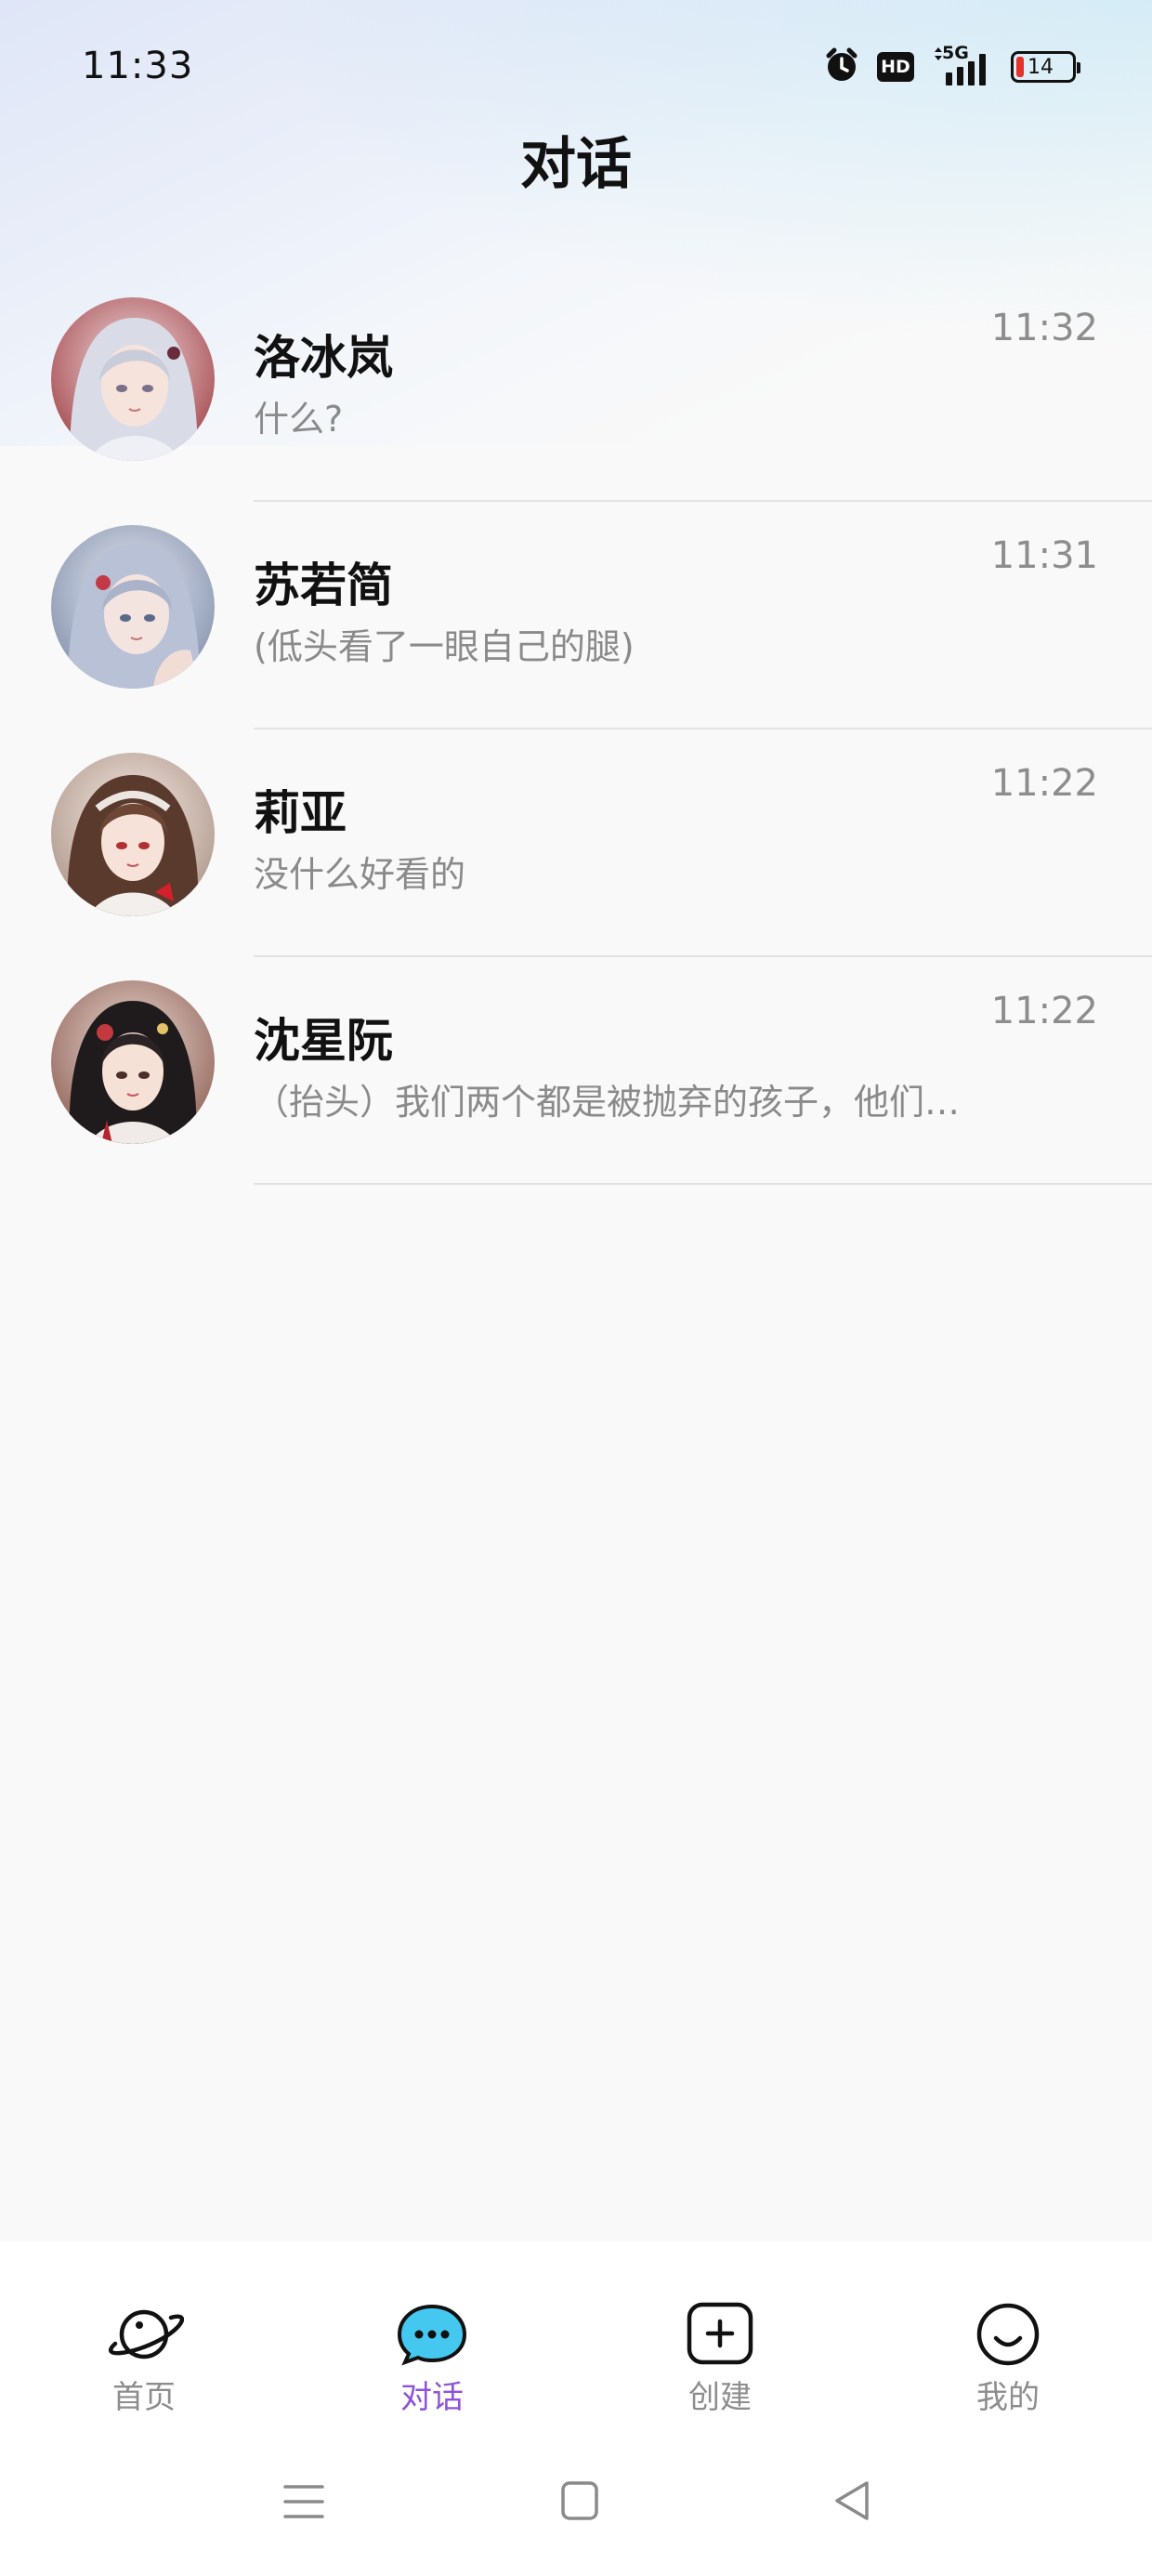  Describe the element at coordinates (1044, 555) in the screenshot. I see `conversation-time: 11:31` at that location.